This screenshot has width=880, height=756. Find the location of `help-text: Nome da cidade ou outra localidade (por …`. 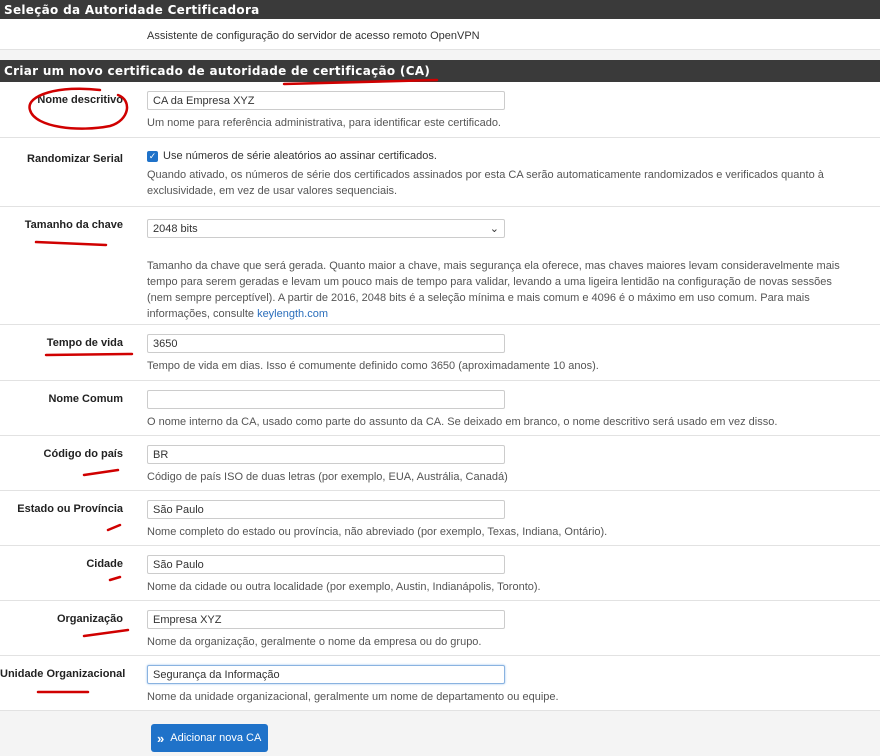

help-text: Nome da cidade ou outra localidade (por … is located at coordinates (344, 587).